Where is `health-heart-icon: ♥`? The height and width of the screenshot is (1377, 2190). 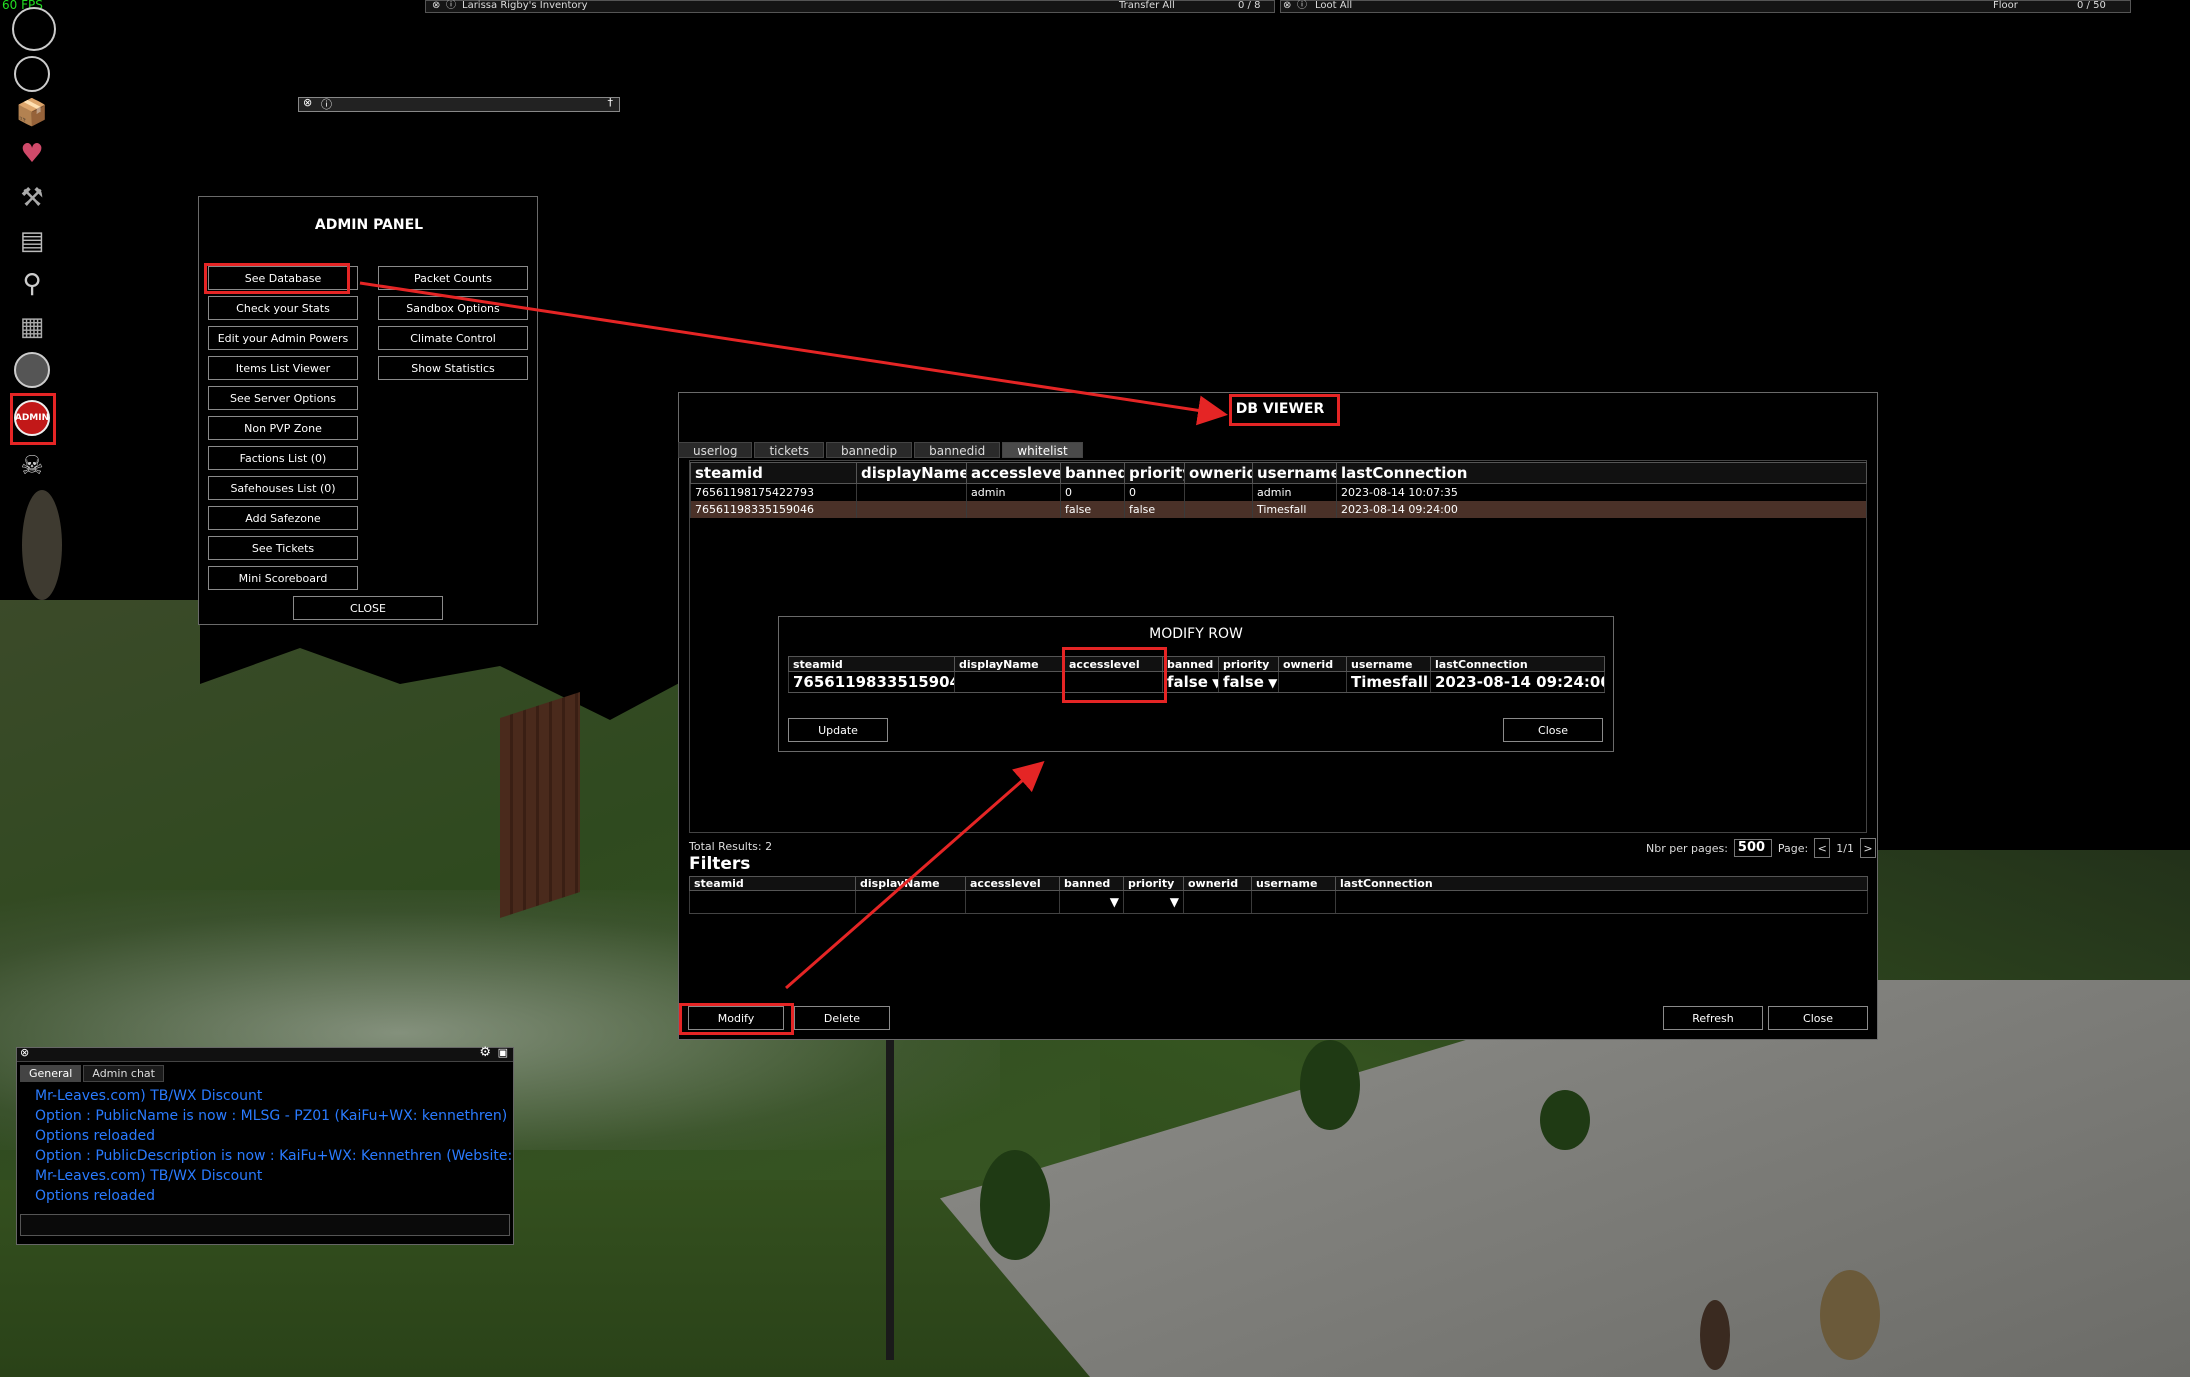 health-heart-icon: ♥ is located at coordinates (32, 154).